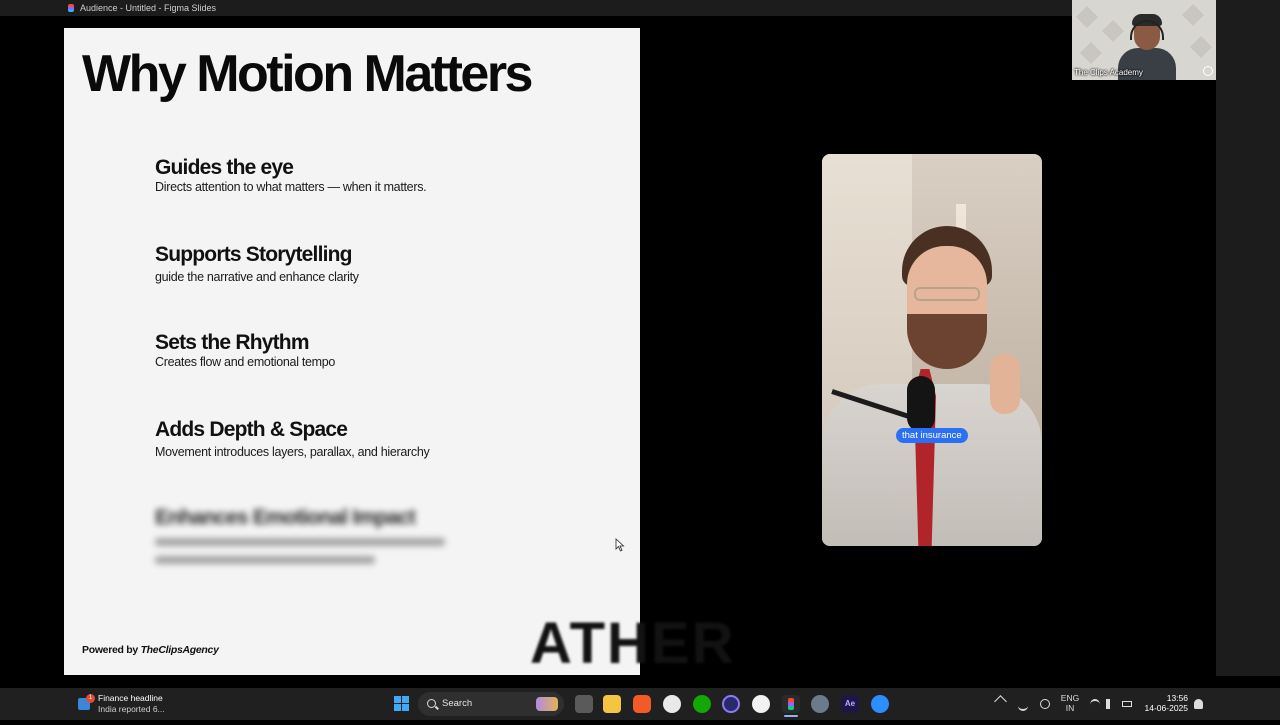  Describe the element at coordinates (672, 704) in the screenshot. I see `slack-icon` at that location.